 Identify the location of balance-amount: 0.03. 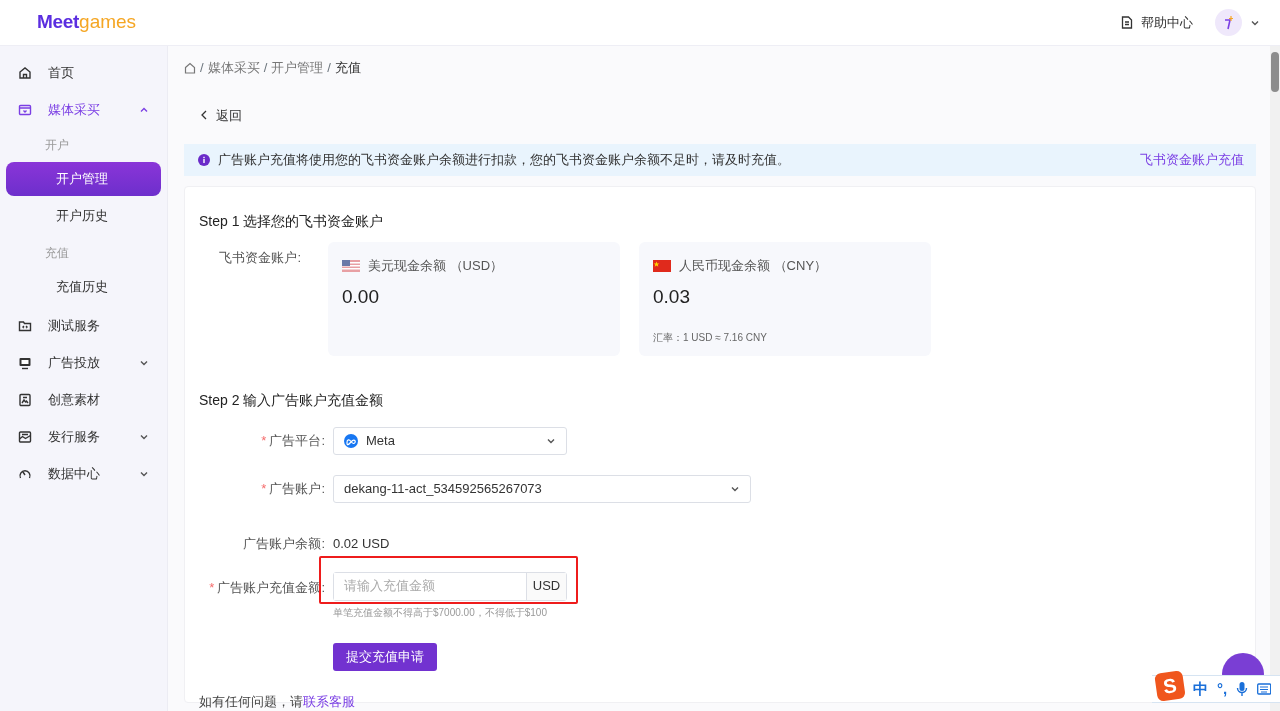
(672, 296).